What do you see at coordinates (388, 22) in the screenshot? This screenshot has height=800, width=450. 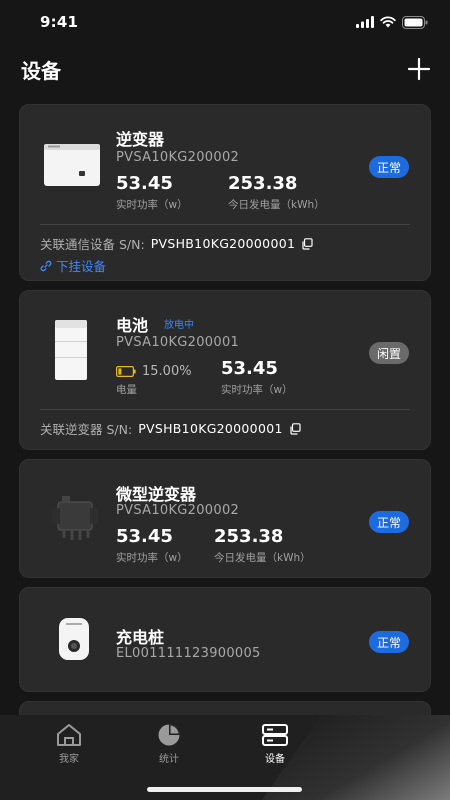 I see `wifi-icon` at bounding box center [388, 22].